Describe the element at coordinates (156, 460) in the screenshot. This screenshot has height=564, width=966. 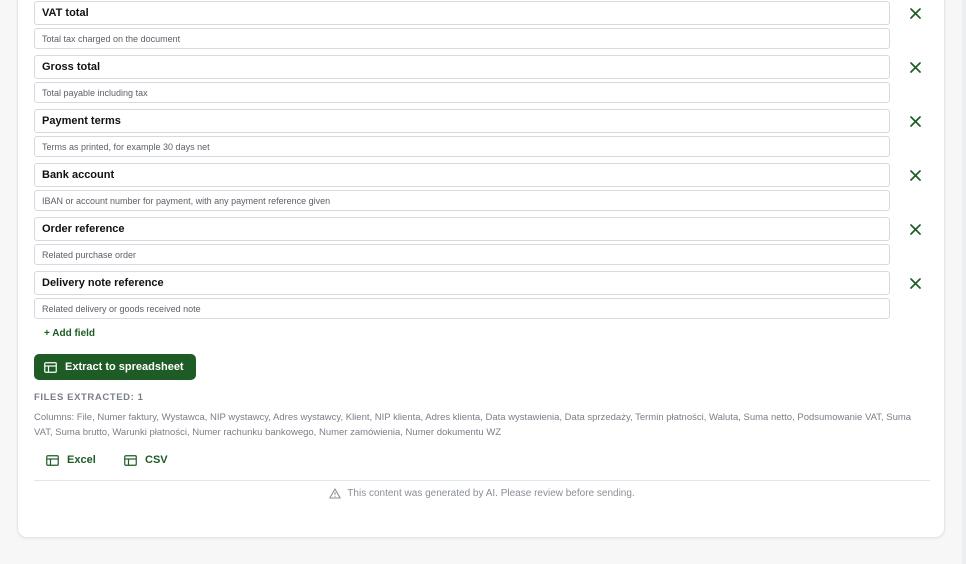
I see `csv-label: CSV` at that location.